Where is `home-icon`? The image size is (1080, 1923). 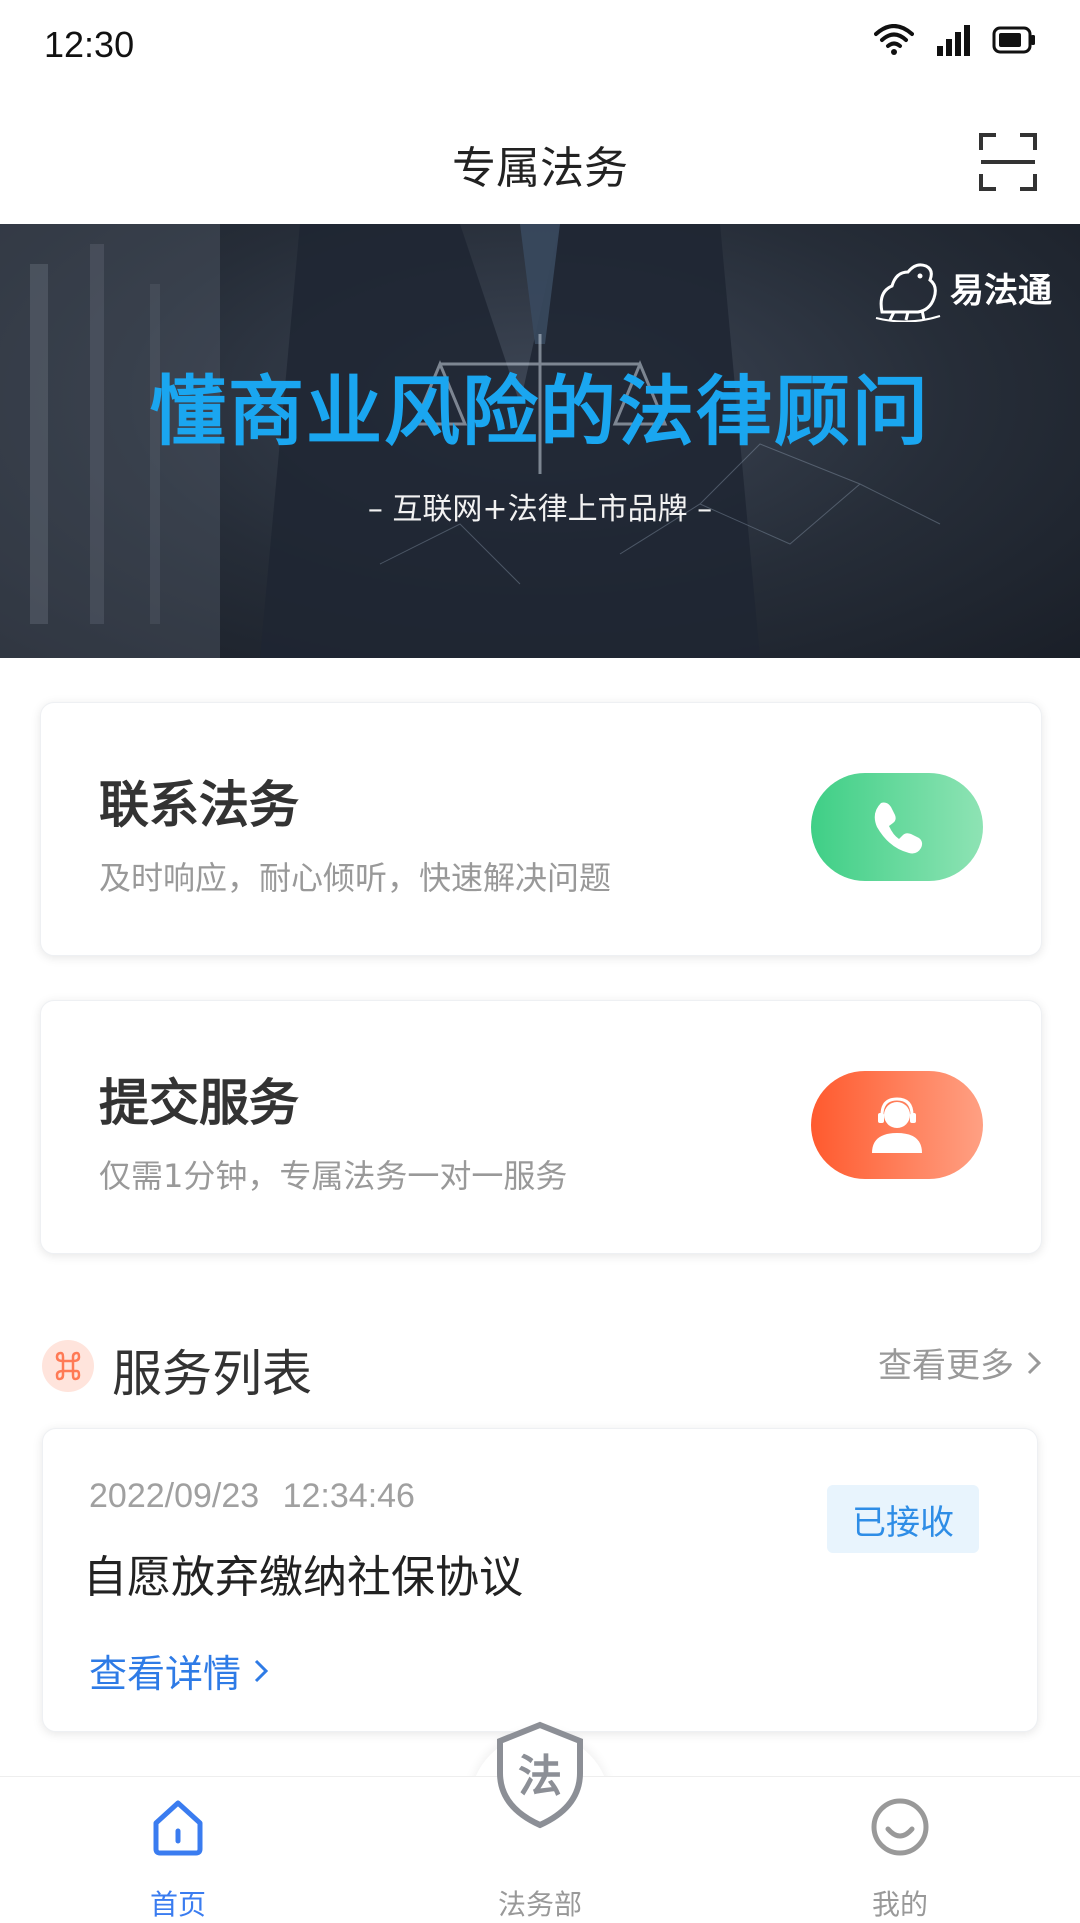 home-icon is located at coordinates (178, 1828).